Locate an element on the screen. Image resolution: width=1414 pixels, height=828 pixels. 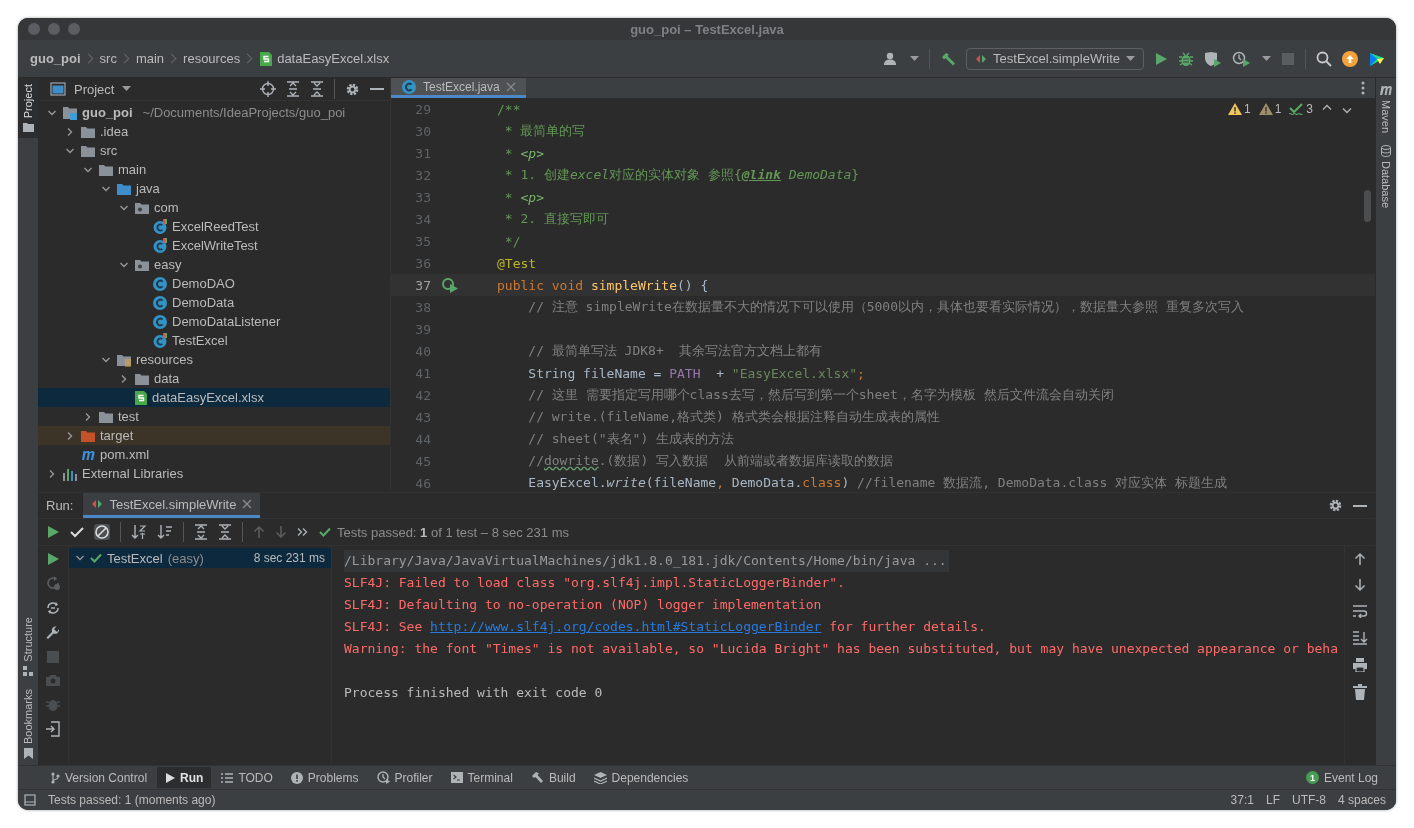
tree-item: main is located at coordinates (214, 169).